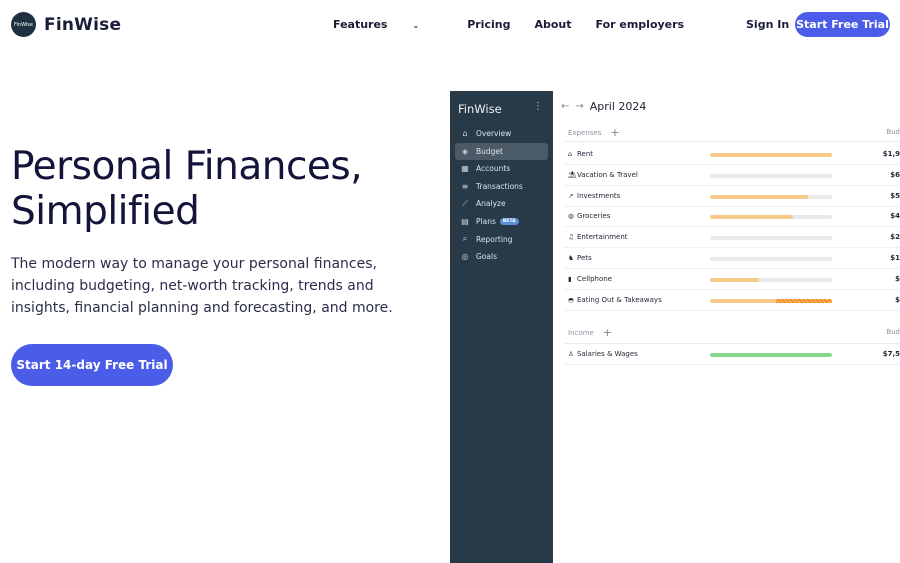 This screenshot has width=900, height=563. Describe the element at coordinates (465, 133) in the screenshot. I see `home-icon: ⌂` at that location.